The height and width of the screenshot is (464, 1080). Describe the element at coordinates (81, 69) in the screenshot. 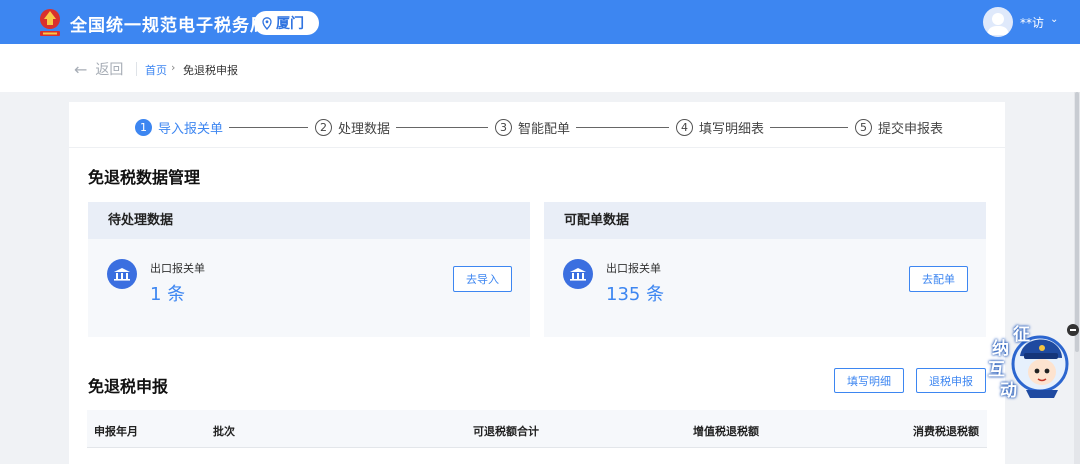

I see `arrow-left-icon: ←` at that location.